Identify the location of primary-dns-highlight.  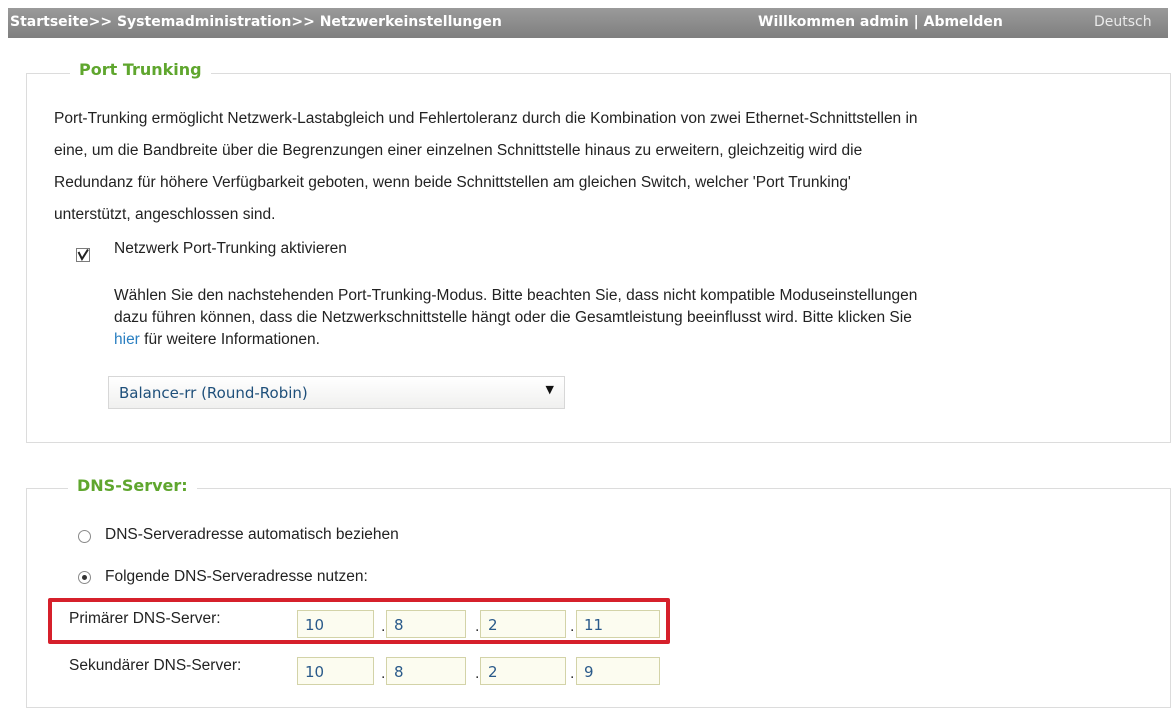
(359, 621).